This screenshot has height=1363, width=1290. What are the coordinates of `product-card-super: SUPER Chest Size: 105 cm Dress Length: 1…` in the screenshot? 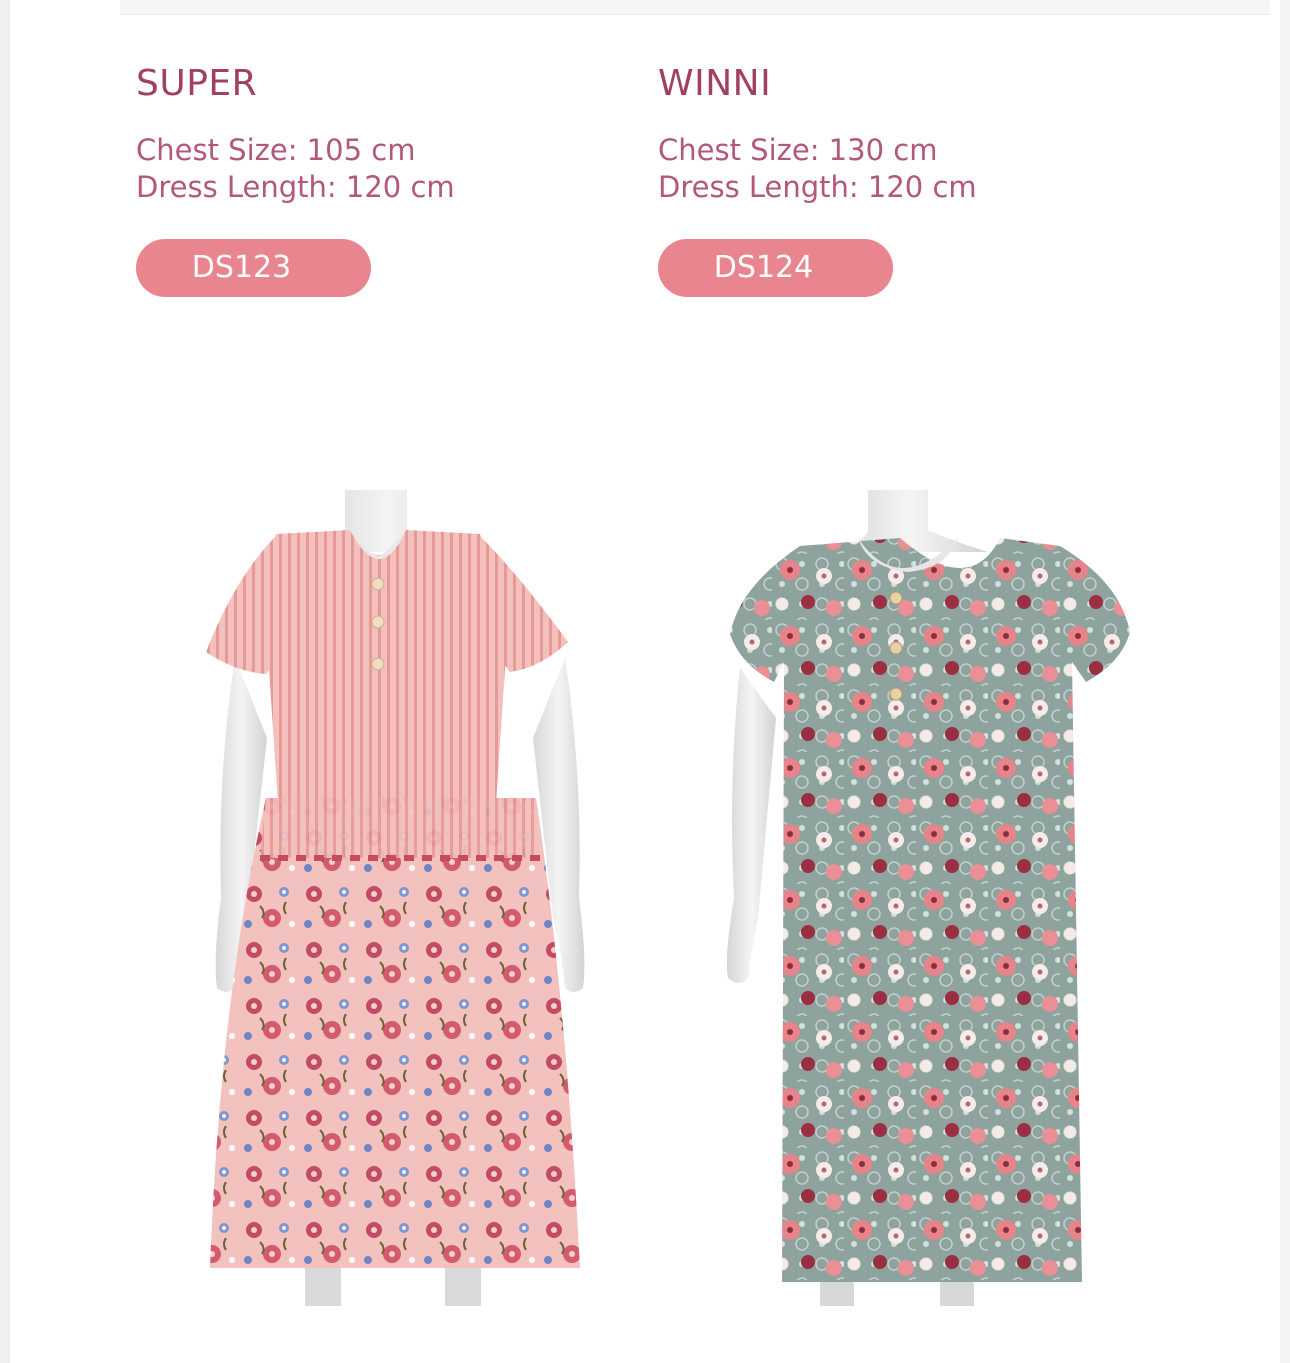 It's located at (376, 178).